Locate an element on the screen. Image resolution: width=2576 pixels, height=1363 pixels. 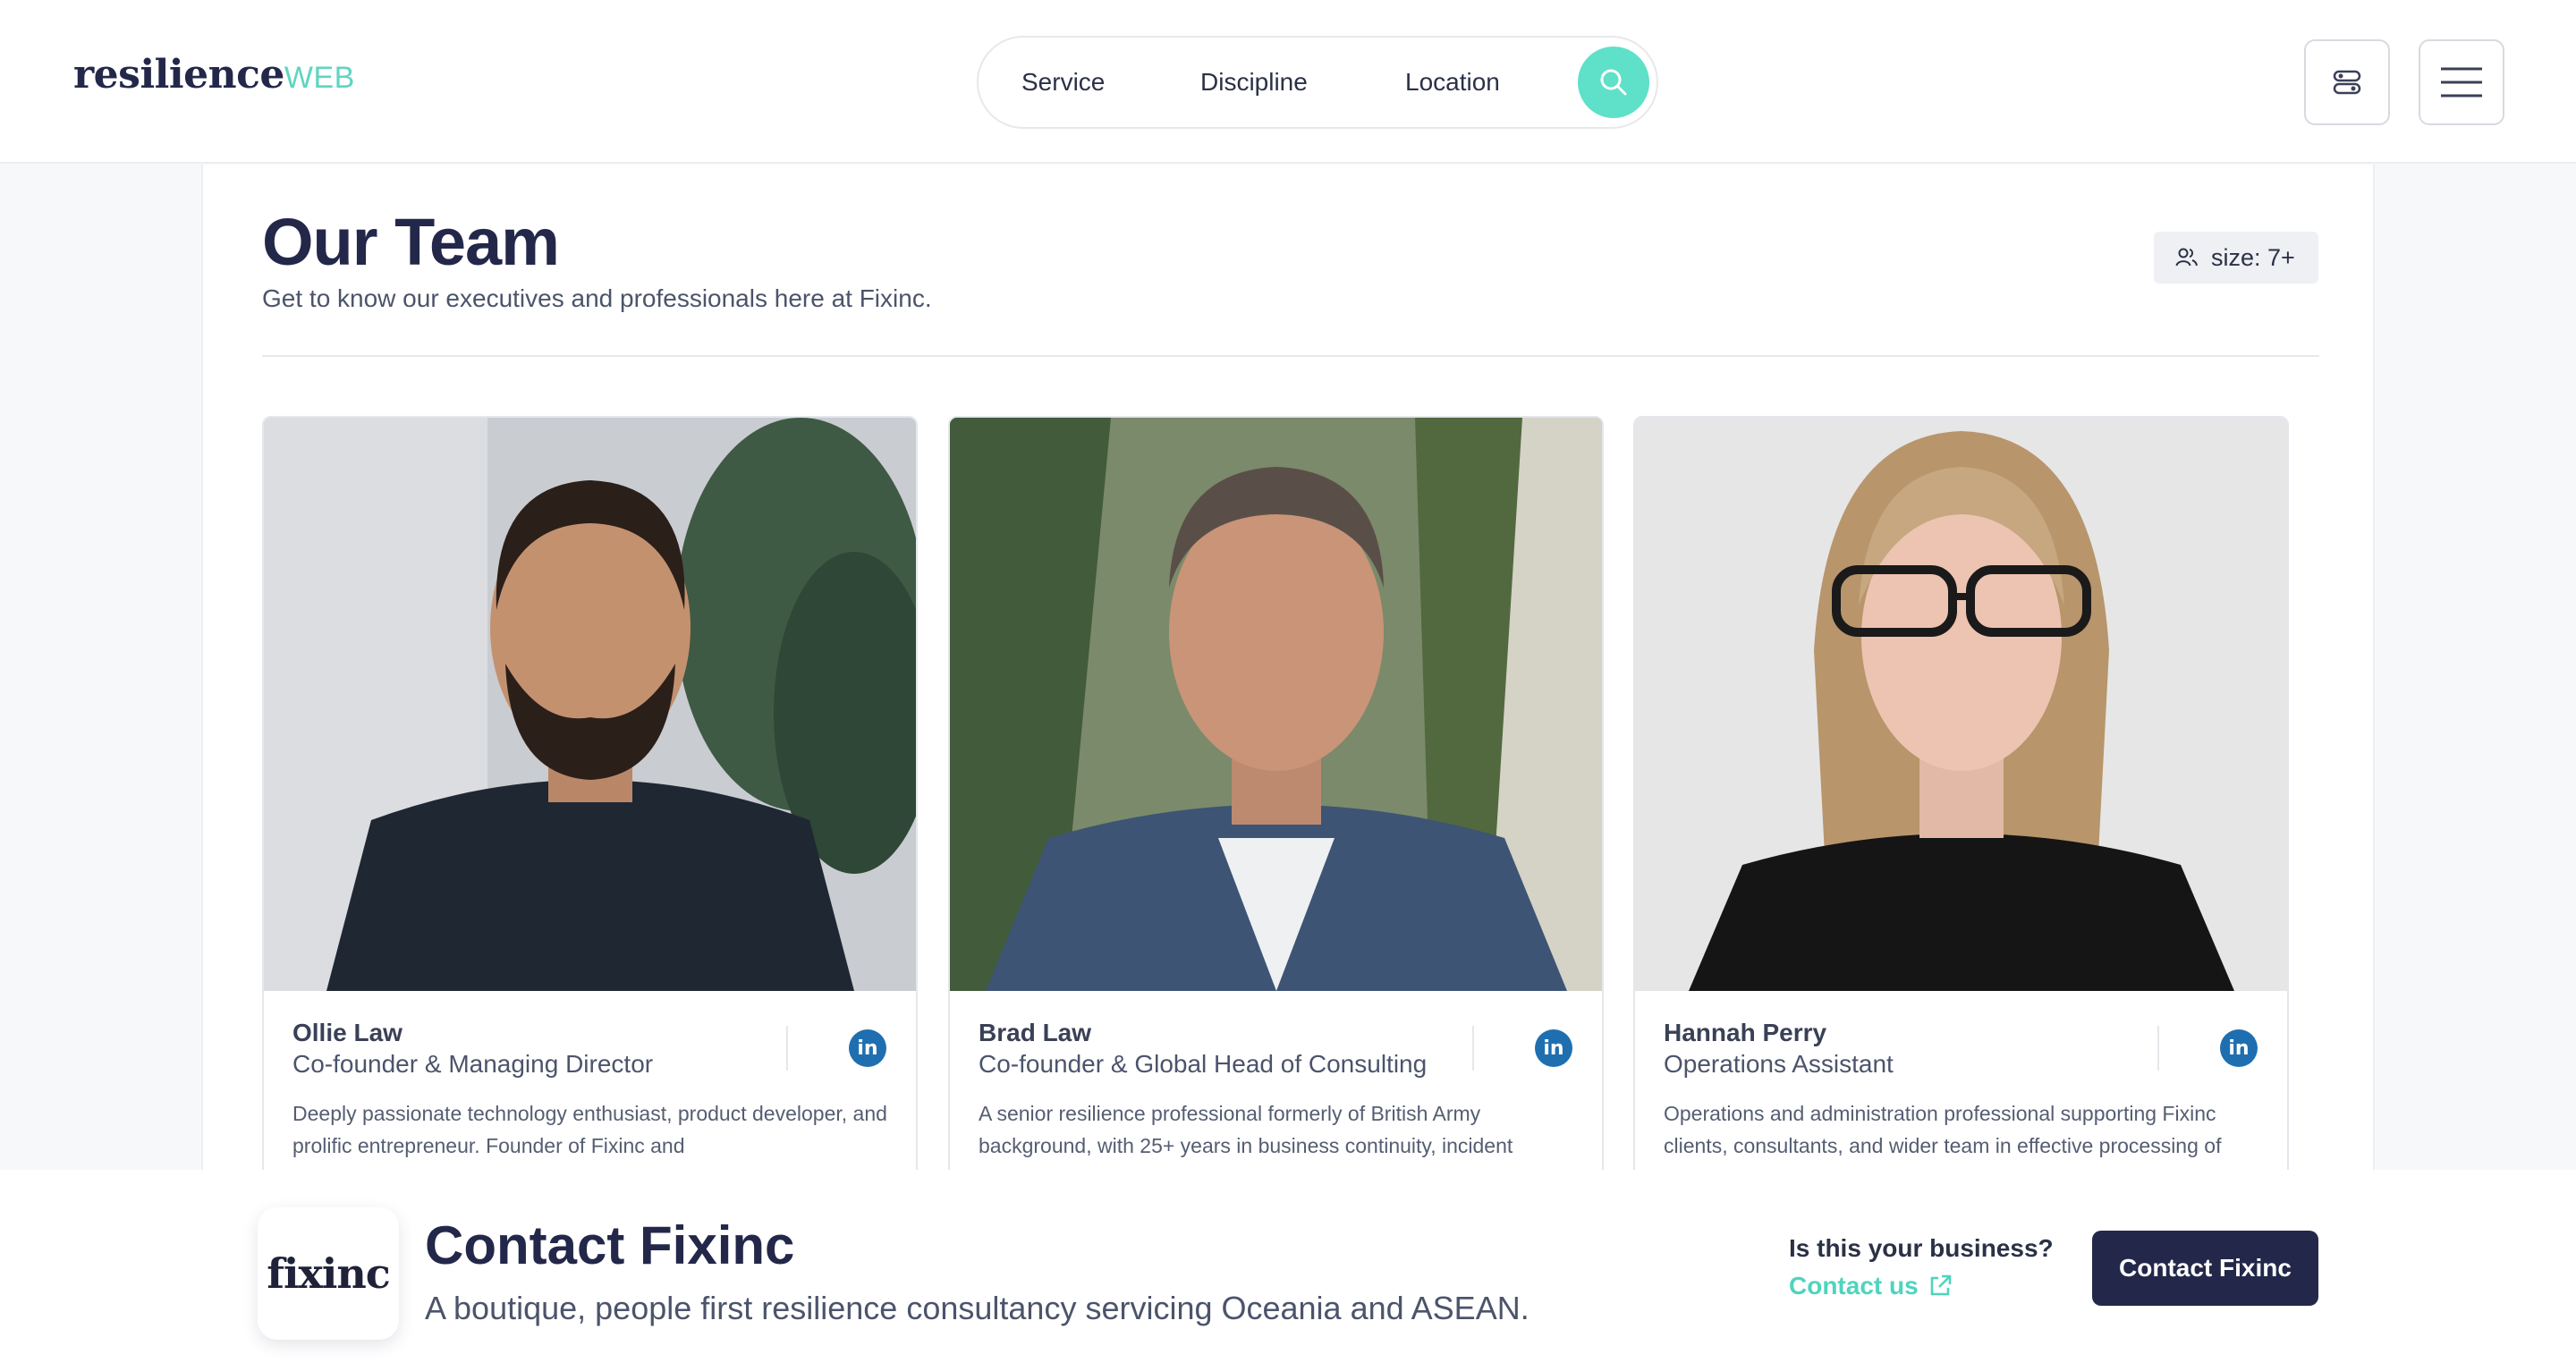
contact-us-label: Contact us is located at coordinates (1854, 1286).